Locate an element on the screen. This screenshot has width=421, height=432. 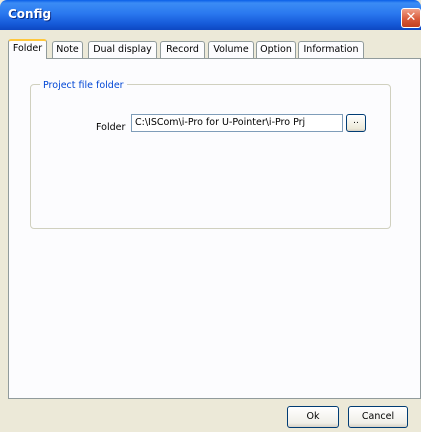
browse-button: .. is located at coordinates (356, 123).